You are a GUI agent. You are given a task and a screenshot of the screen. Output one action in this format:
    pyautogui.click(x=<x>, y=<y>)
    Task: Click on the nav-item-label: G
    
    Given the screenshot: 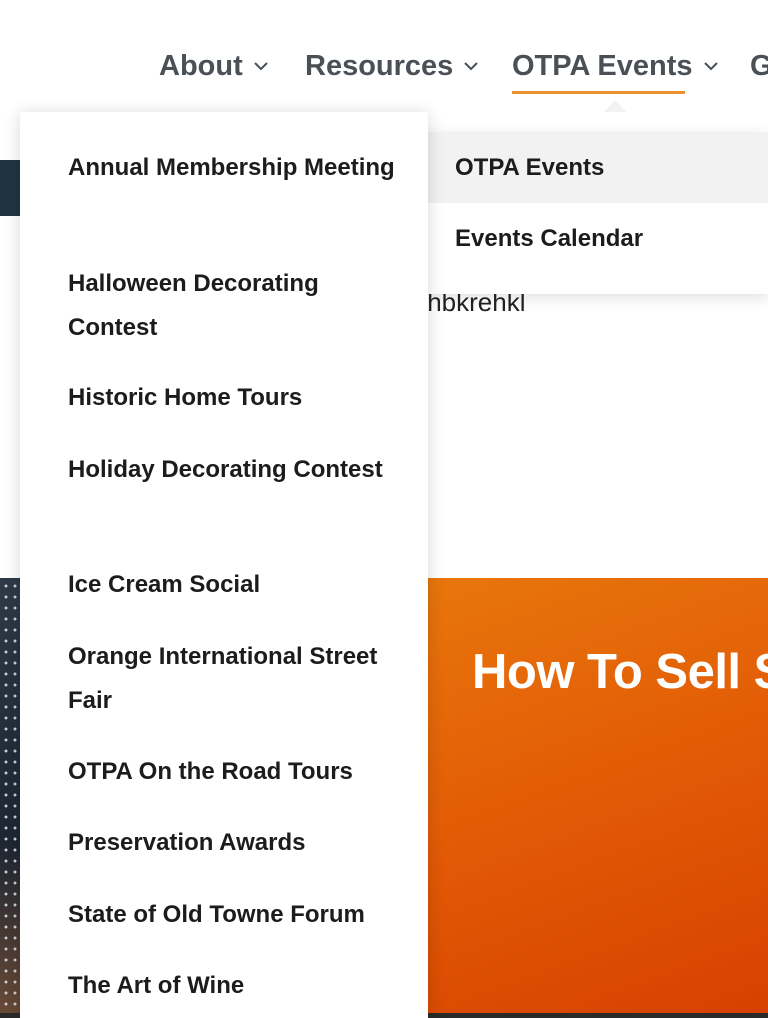 What is the action you would take?
    pyautogui.click(x=759, y=65)
    